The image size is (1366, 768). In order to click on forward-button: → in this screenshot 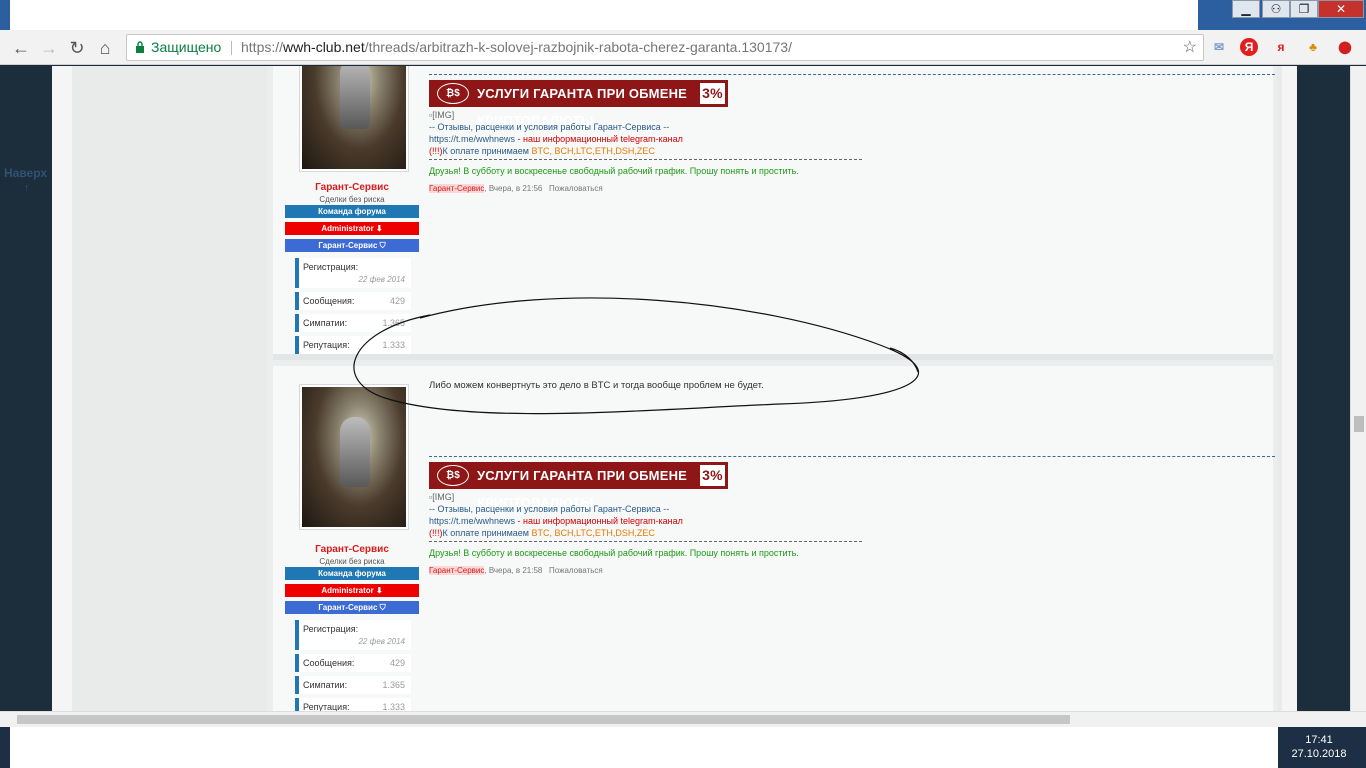, I will do `click(49, 48)`.